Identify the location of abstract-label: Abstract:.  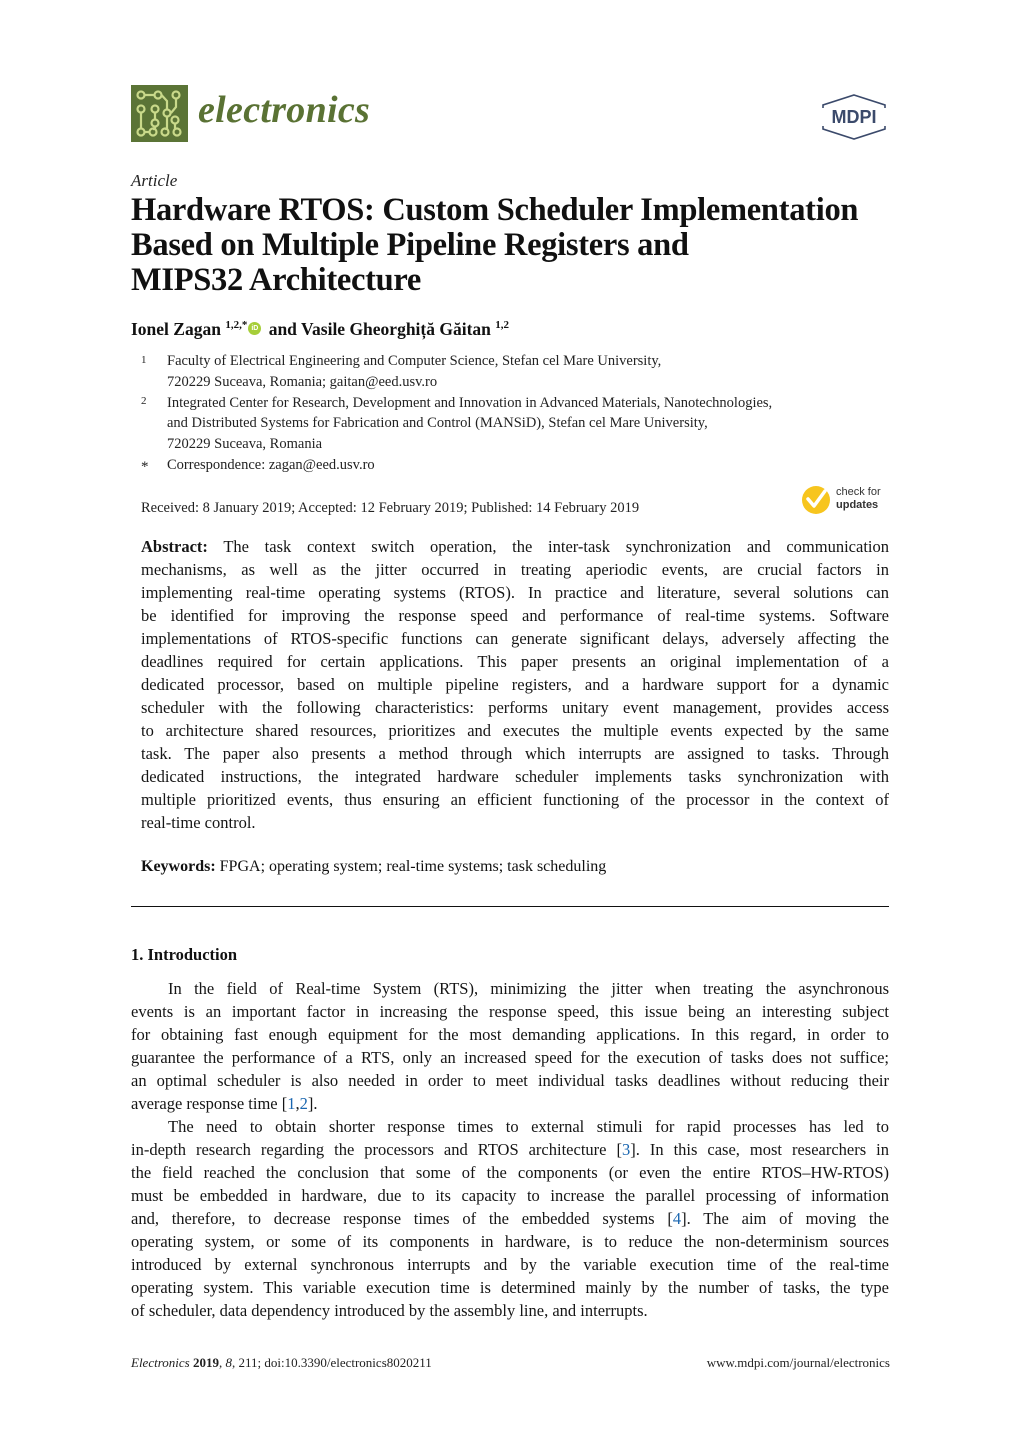
(174, 546).